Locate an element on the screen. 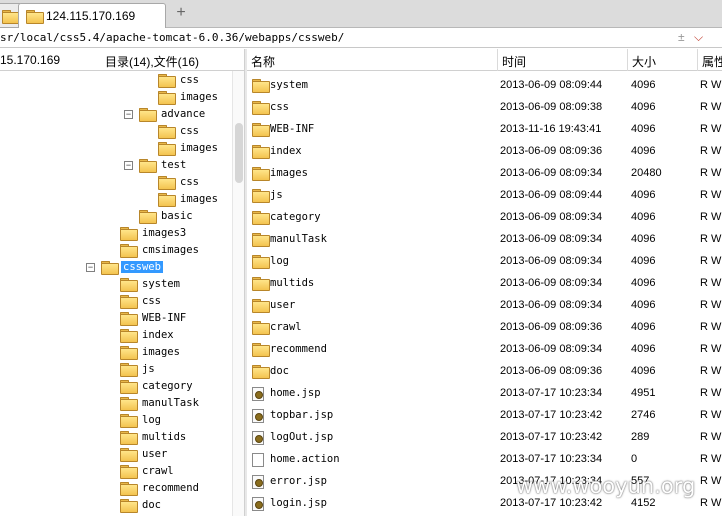 The width and height of the screenshot is (722, 516). tree-node: recommend is located at coordinates (182, 488).